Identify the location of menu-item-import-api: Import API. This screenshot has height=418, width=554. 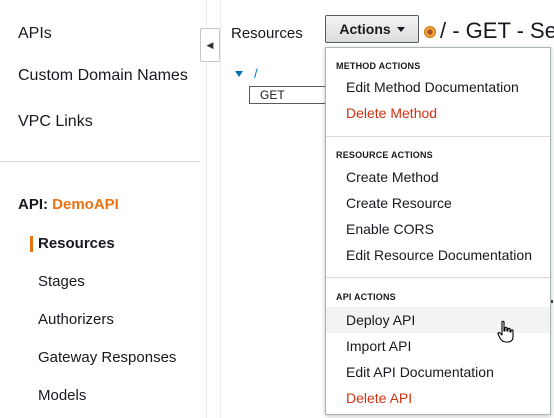
(438, 346).